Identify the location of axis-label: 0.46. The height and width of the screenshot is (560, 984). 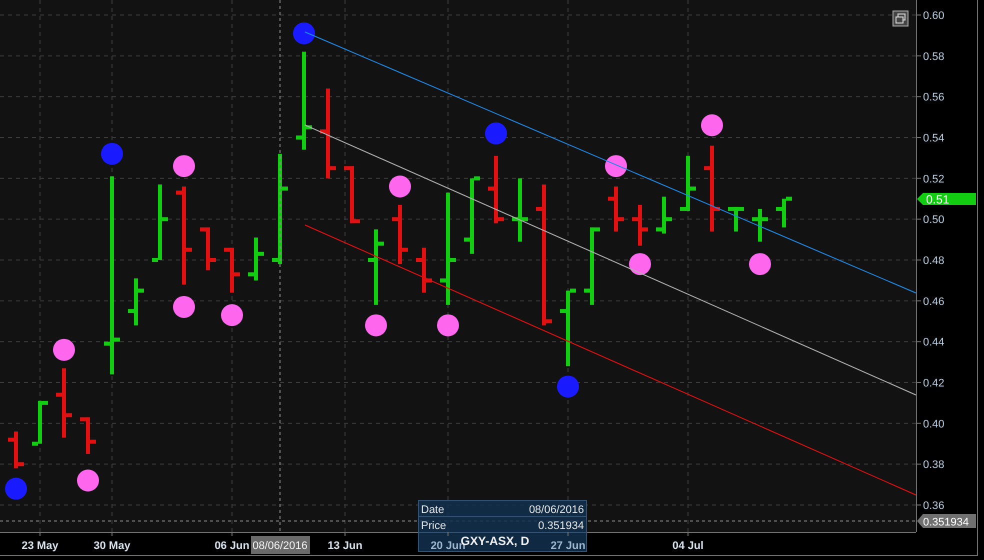
(933, 302).